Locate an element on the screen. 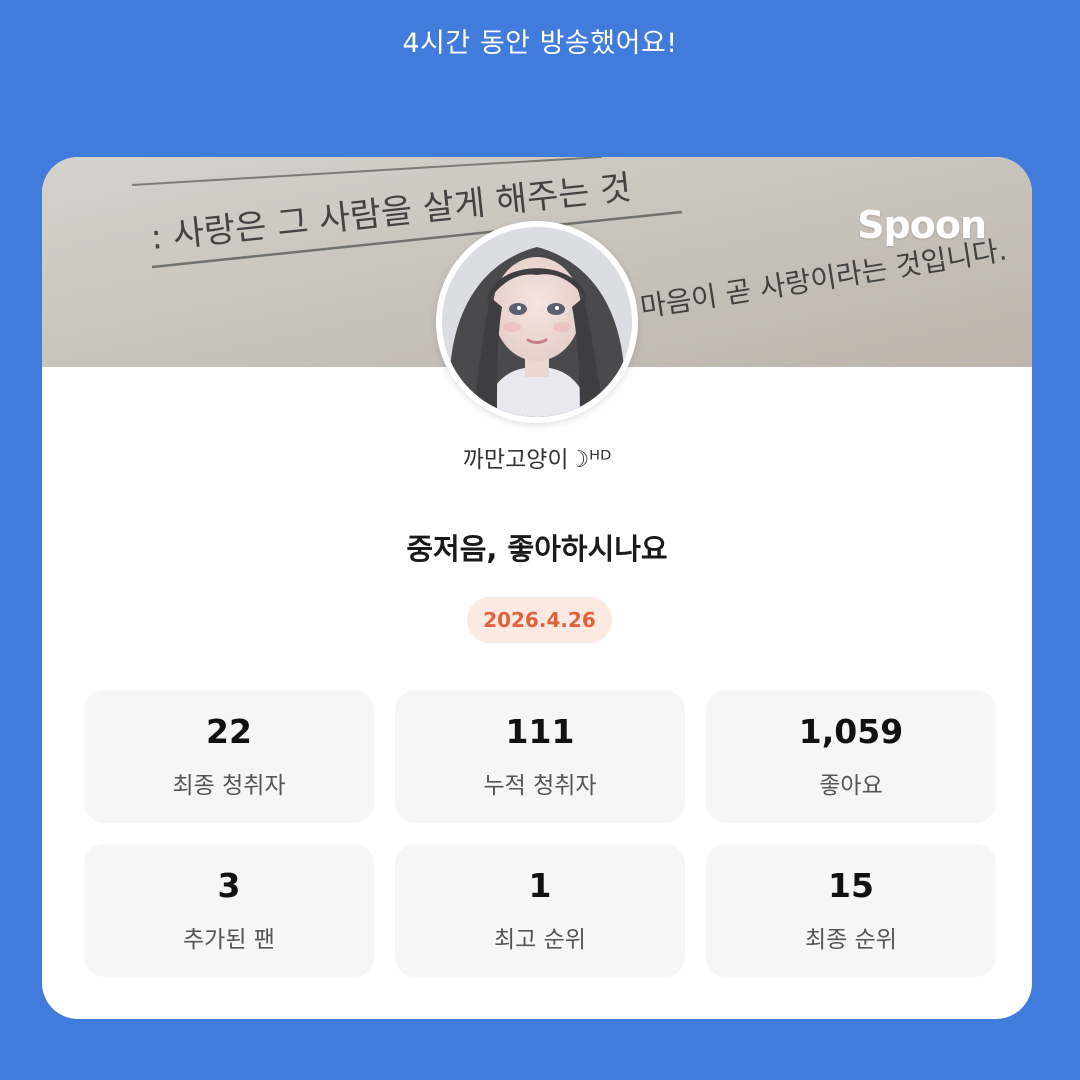 This screenshot has width=1080, height=1080. stat-label: 추가된 팬 is located at coordinates (229, 940).